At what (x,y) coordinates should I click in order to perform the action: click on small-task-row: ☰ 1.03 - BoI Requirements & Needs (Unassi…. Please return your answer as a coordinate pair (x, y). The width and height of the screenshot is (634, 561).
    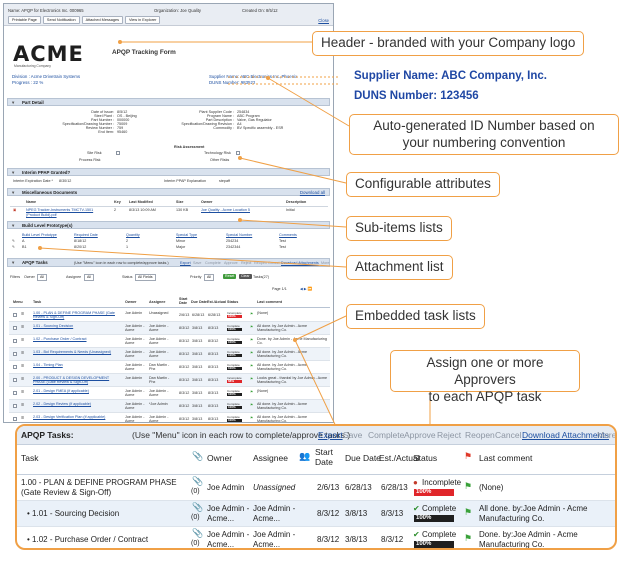
    Looking at the image, I should click on (169, 354).